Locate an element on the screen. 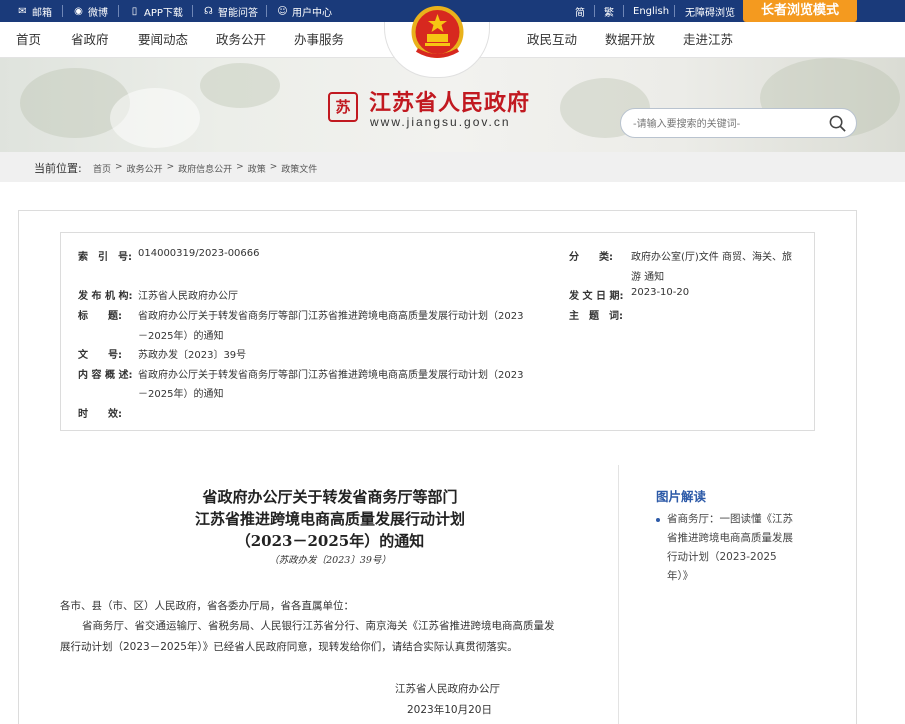 The height and width of the screenshot is (724, 905). accessible-link: 无障碍浏览 is located at coordinates (710, 11).